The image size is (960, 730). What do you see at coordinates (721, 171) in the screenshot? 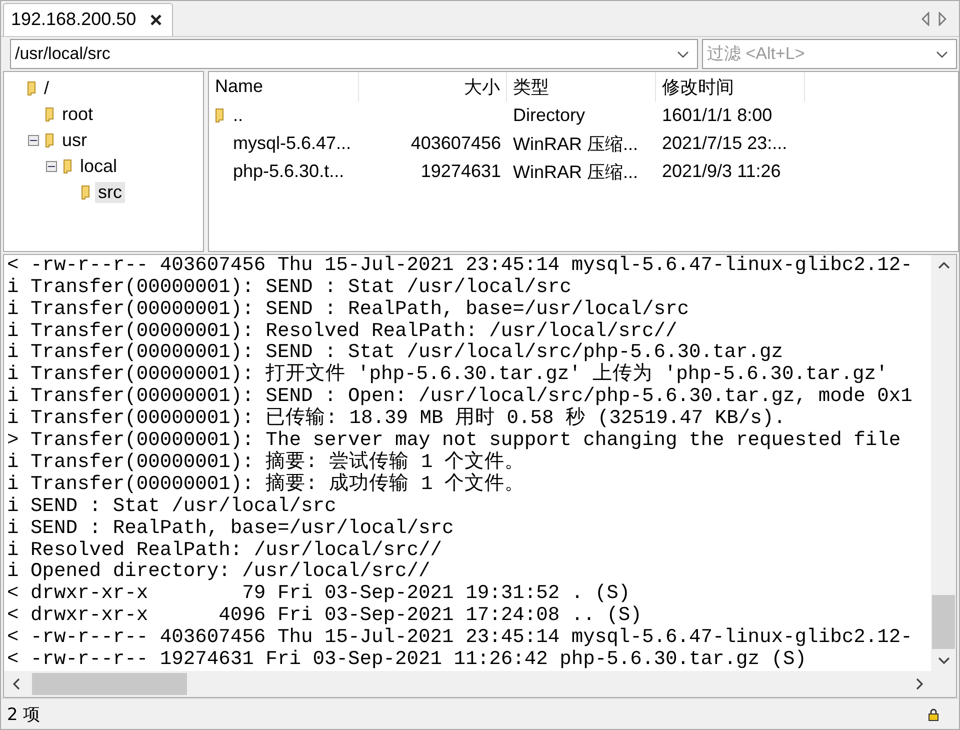
I see `modified-time: 2021/9/3 11:26` at bounding box center [721, 171].